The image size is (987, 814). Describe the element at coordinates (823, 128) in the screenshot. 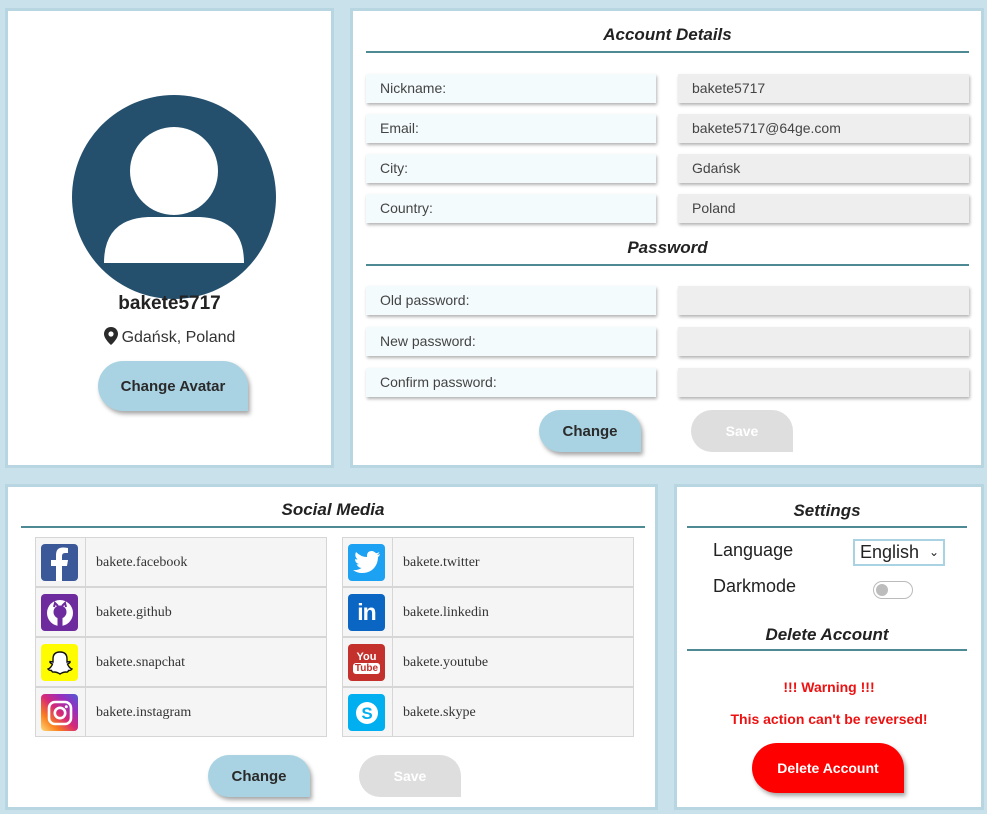

I see `email-value: bakete5717@64ge.com` at that location.